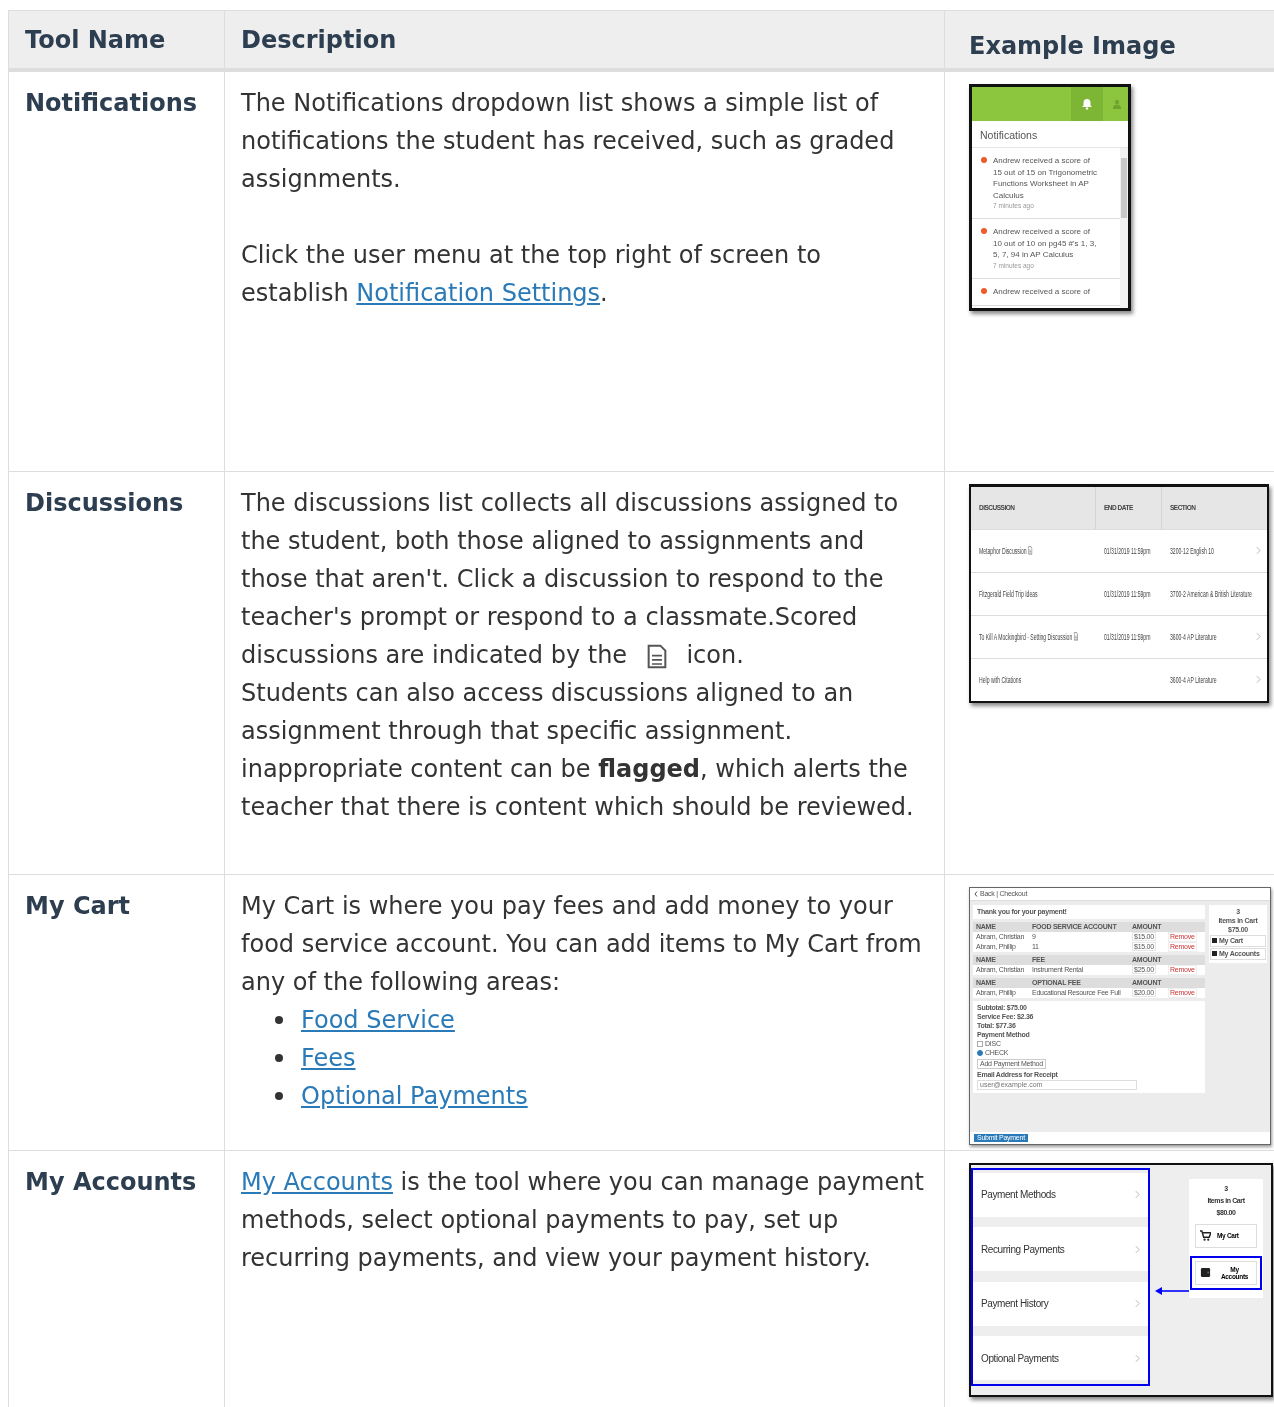 The width and height of the screenshot is (1274, 1407). What do you see at coordinates (1109, 40) in the screenshot?
I see `column-header: Example Image` at bounding box center [1109, 40].